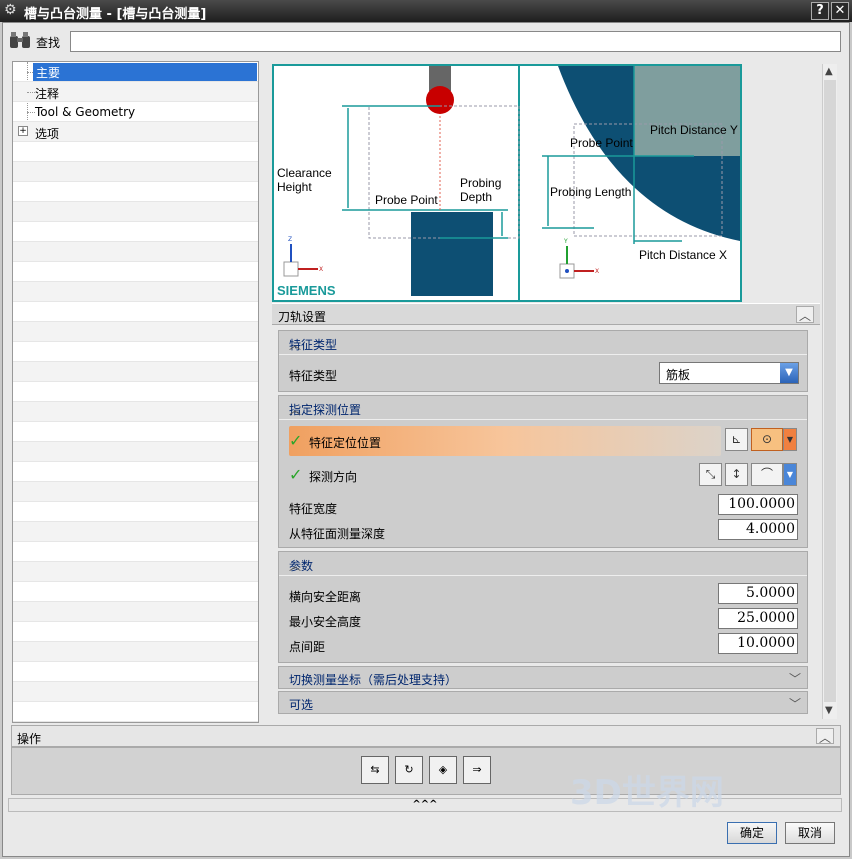  I want to click on point-dialog-button: ⊾, so click(736, 439).